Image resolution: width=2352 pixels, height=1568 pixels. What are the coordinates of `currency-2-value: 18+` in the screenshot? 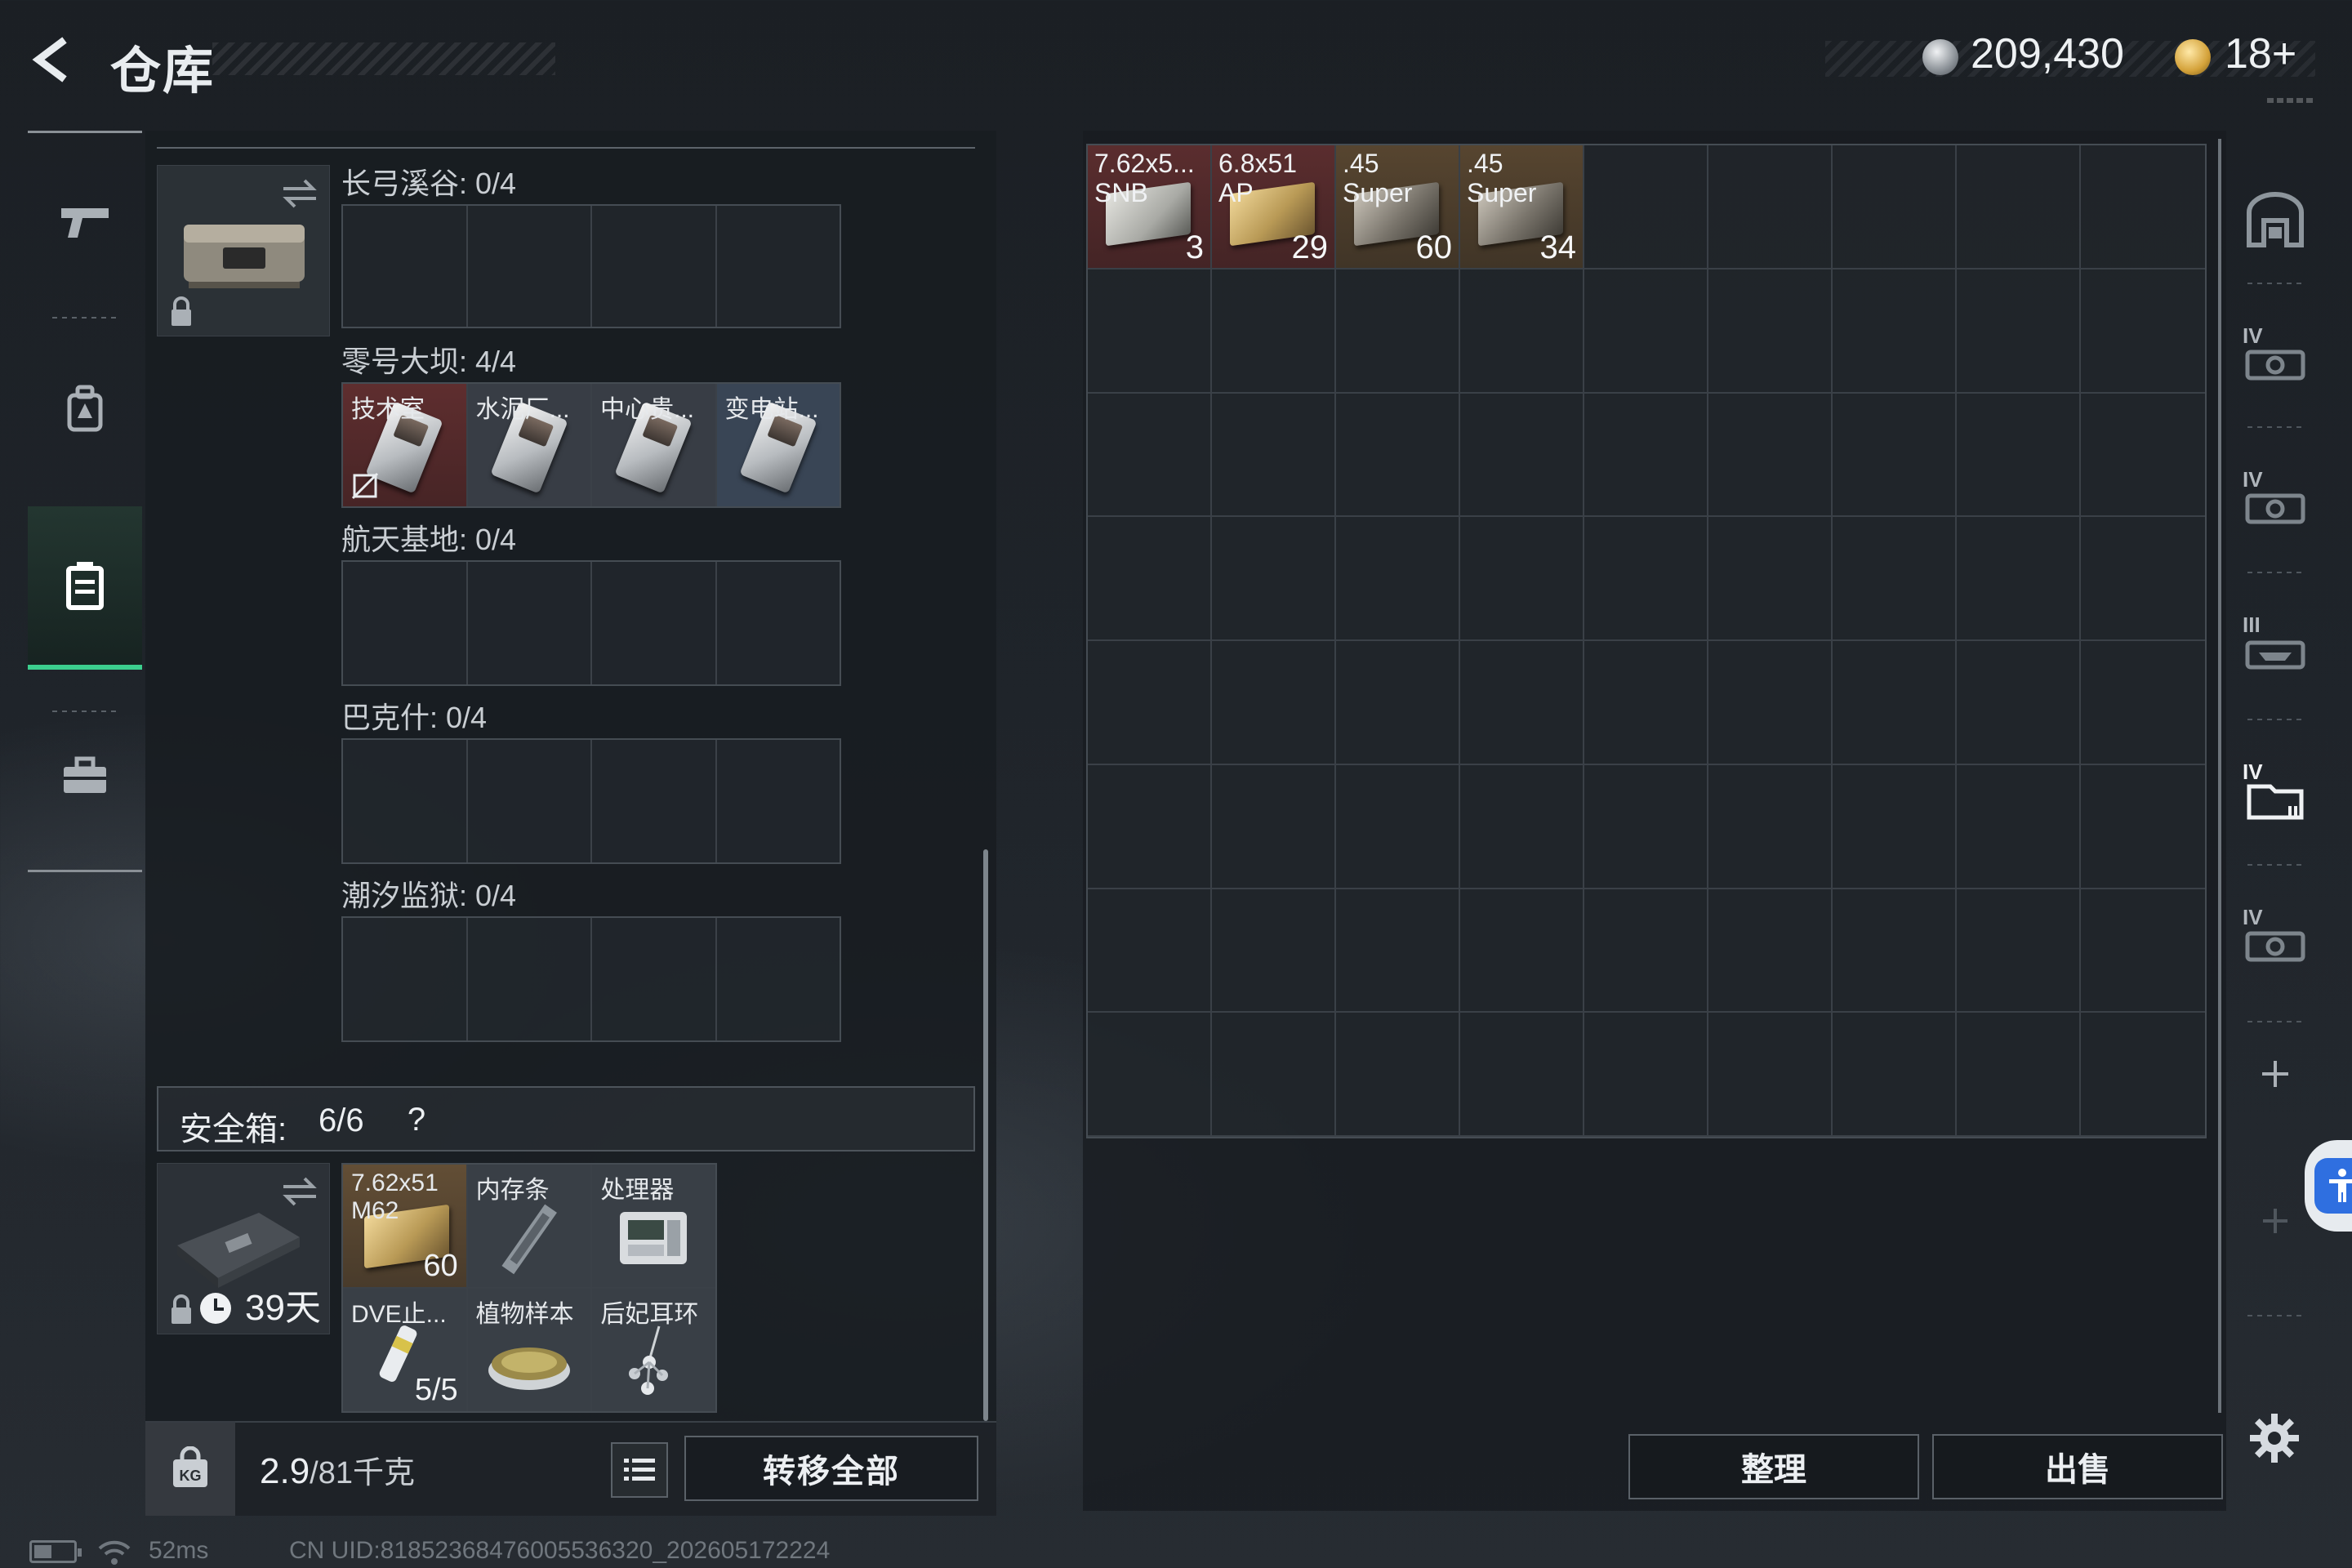 It's located at (2260, 53).